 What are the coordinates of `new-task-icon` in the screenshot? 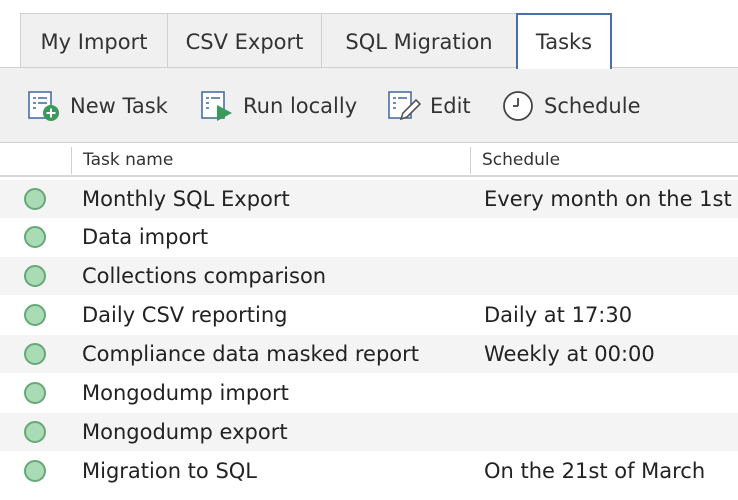 It's located at (44, 106).